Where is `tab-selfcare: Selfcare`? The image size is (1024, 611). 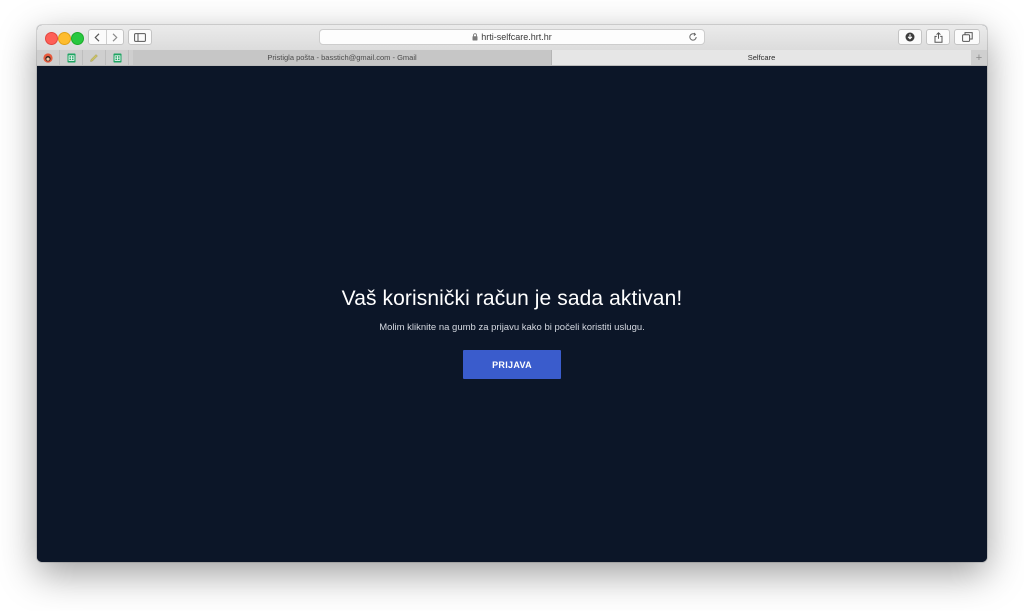 tab-selfcare: Selfcare is located at coordinates (761, 57).